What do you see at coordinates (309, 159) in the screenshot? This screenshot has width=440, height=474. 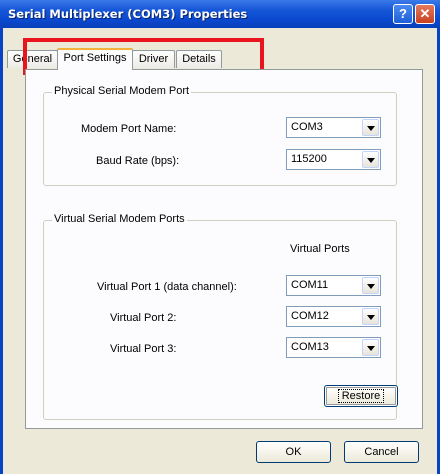 I see `baud-rate-value: 115200` at bounding box center [309, 159].